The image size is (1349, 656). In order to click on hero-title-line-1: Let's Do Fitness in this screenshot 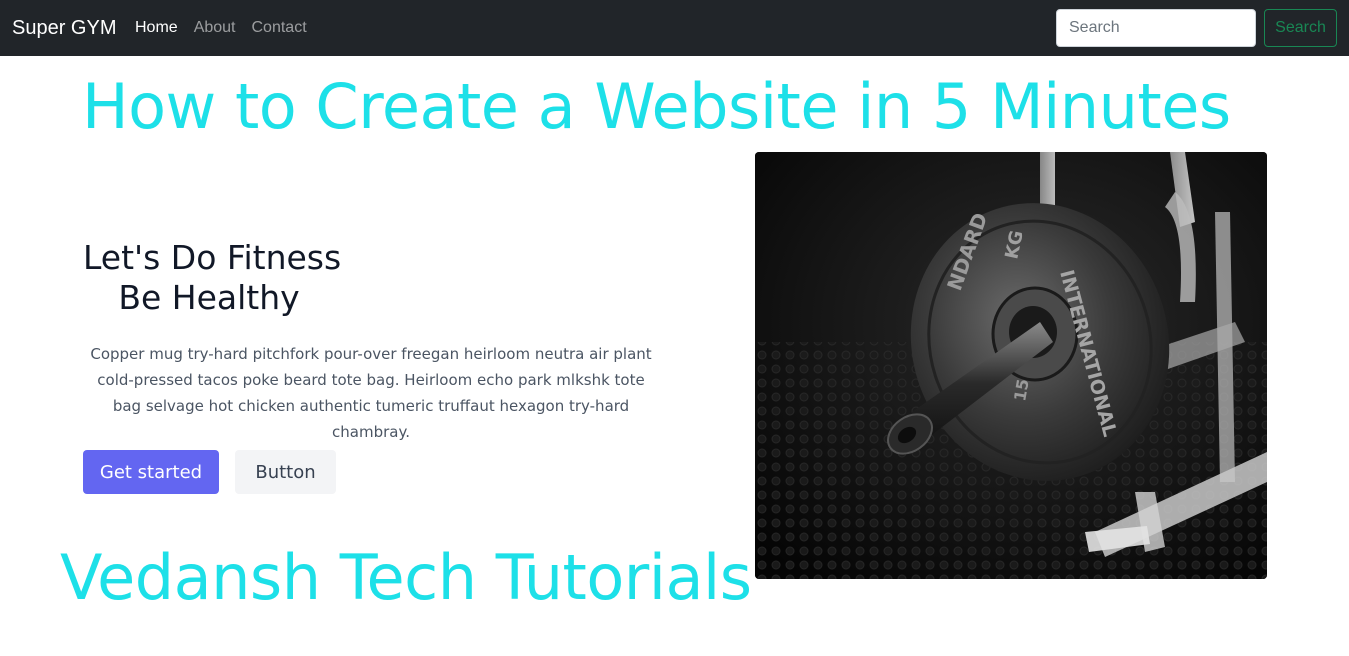, I will do `click(212, 257)`.